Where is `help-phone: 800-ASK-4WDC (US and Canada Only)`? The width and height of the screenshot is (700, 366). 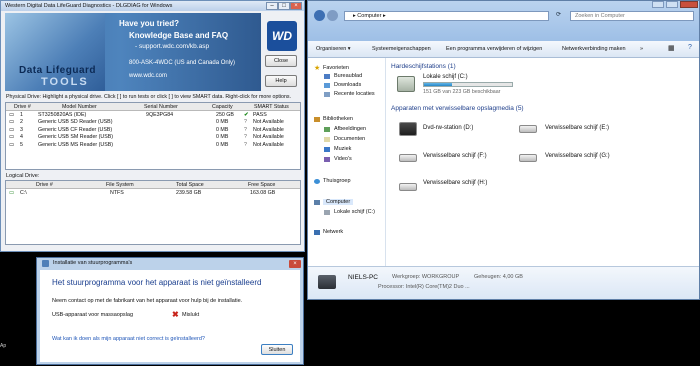
help-phone: 800-ASK-4WDC (US and Canada Only) is located at coordinates (182, 63).